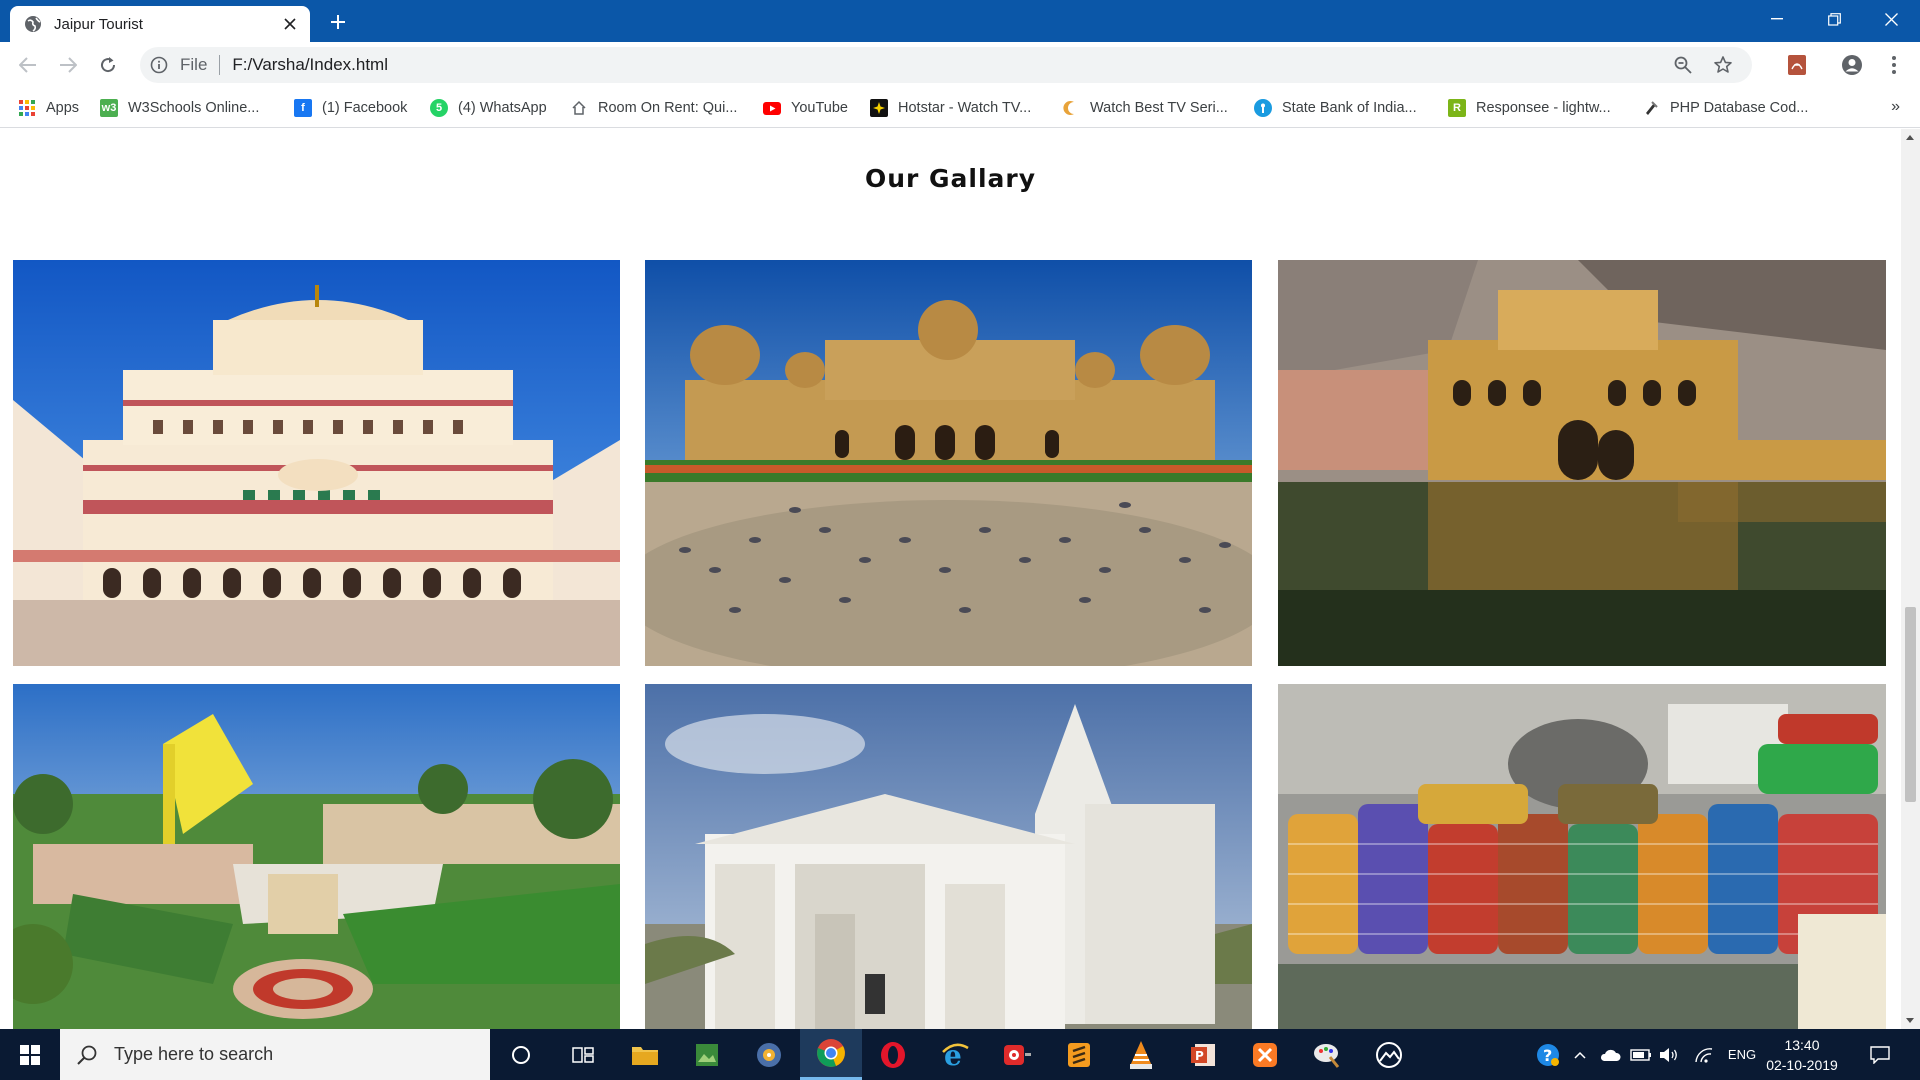  What do you see at coordinates (1141, 1054) in the screenshot?
I see `vlc-icon` at bounding box center [1141, 1054].